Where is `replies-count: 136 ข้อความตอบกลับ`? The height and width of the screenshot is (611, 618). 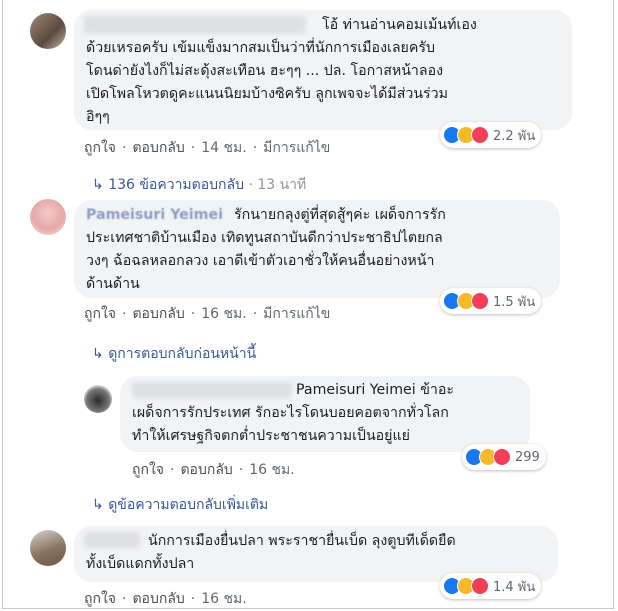 replies-count: 136 ข้อความตอบกลับ is located at coordinates (176, 185).